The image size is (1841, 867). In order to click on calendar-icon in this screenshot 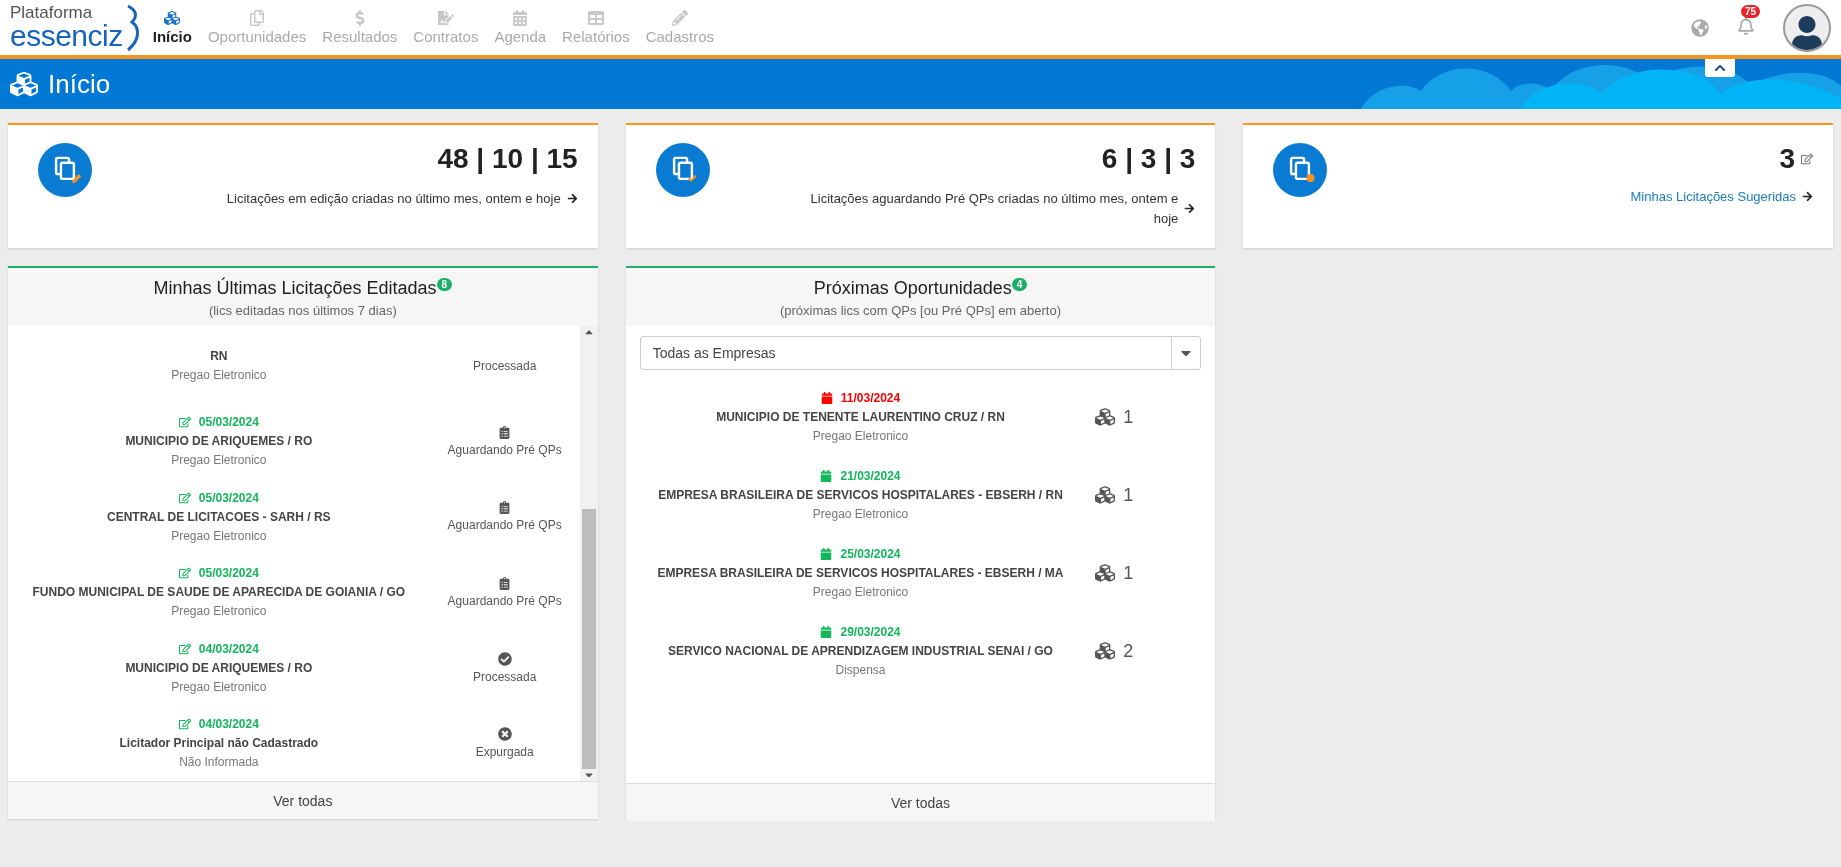, I will do `click(520, 18)`.